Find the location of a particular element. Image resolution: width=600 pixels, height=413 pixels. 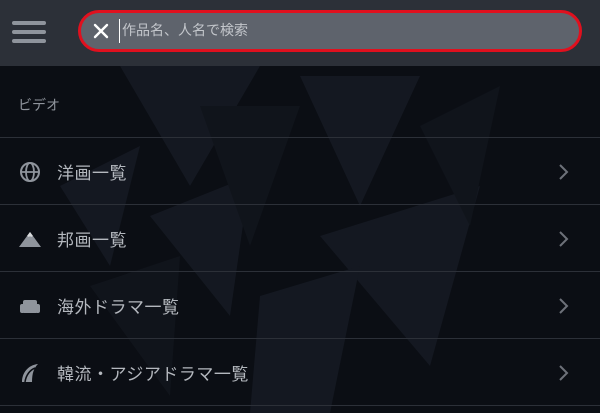

menu-icon is located at coordinates (29, 32).